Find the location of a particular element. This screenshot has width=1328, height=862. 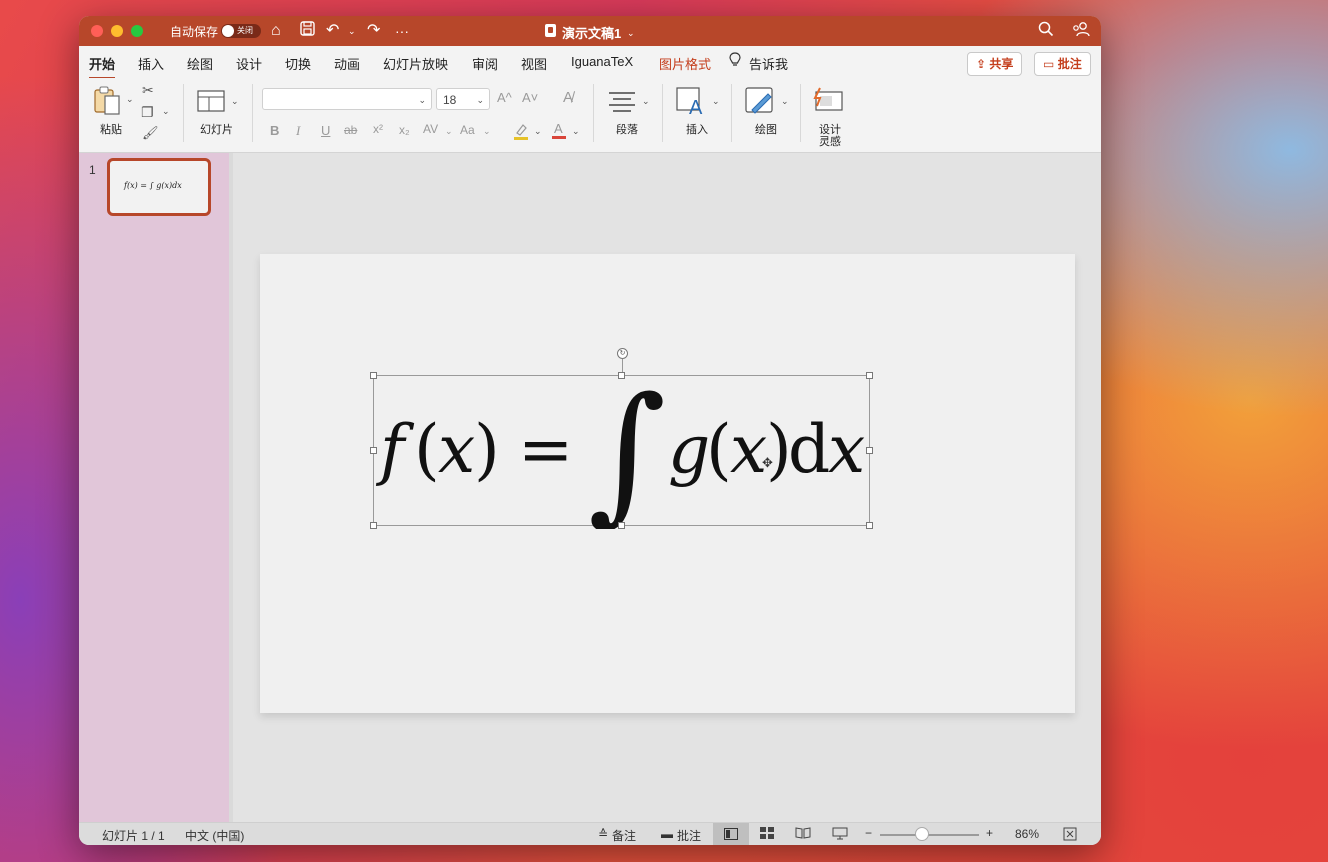

maximize-window-button is located at coordinates (137, 31).